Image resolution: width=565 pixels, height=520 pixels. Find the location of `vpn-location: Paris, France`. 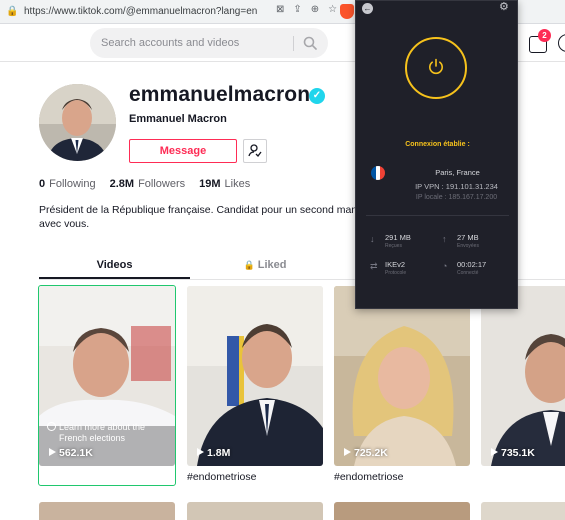

vpn-location: Paris, France is located at coordinates (457, 172).